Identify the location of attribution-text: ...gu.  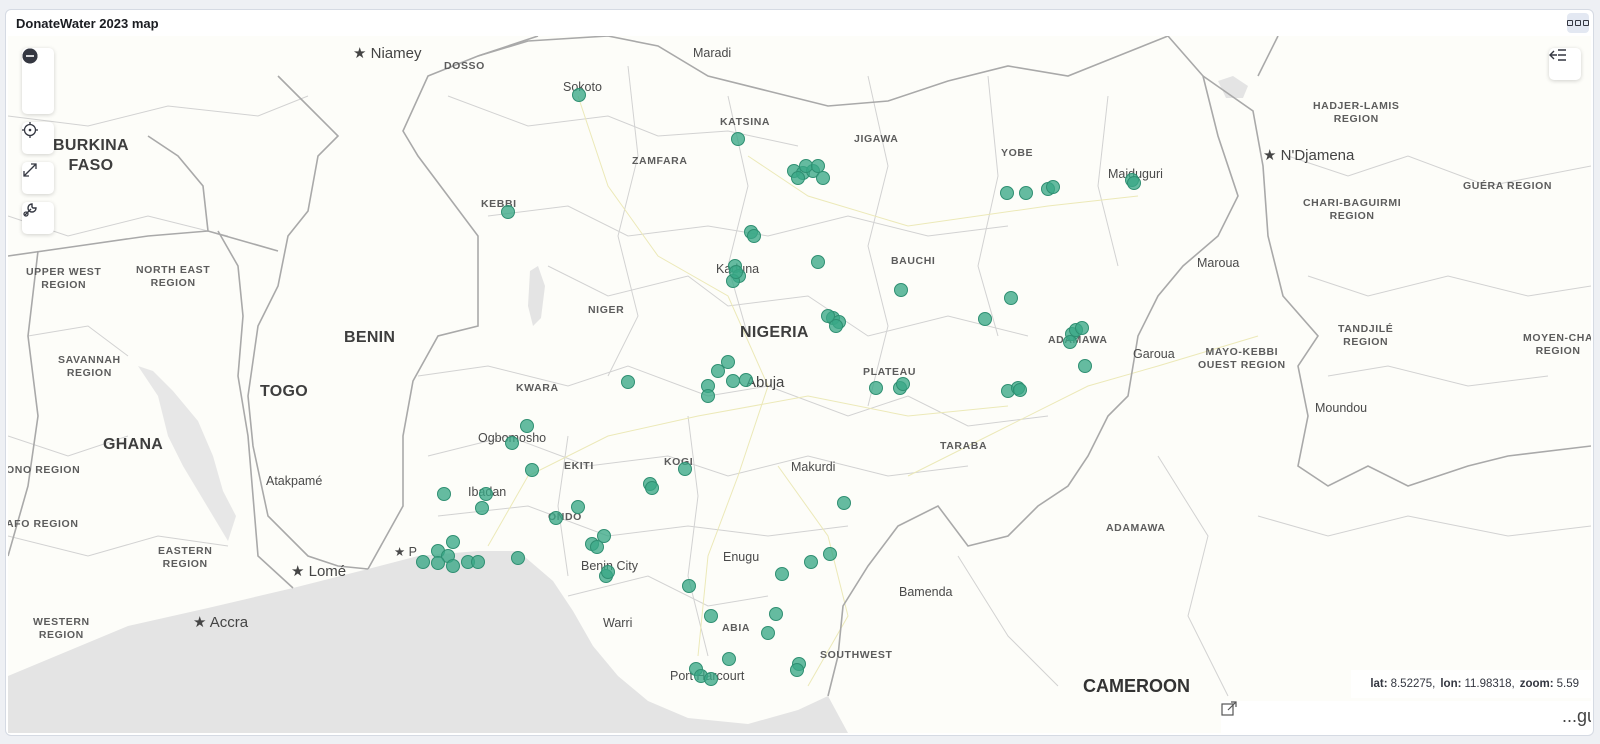
(1576, 716).